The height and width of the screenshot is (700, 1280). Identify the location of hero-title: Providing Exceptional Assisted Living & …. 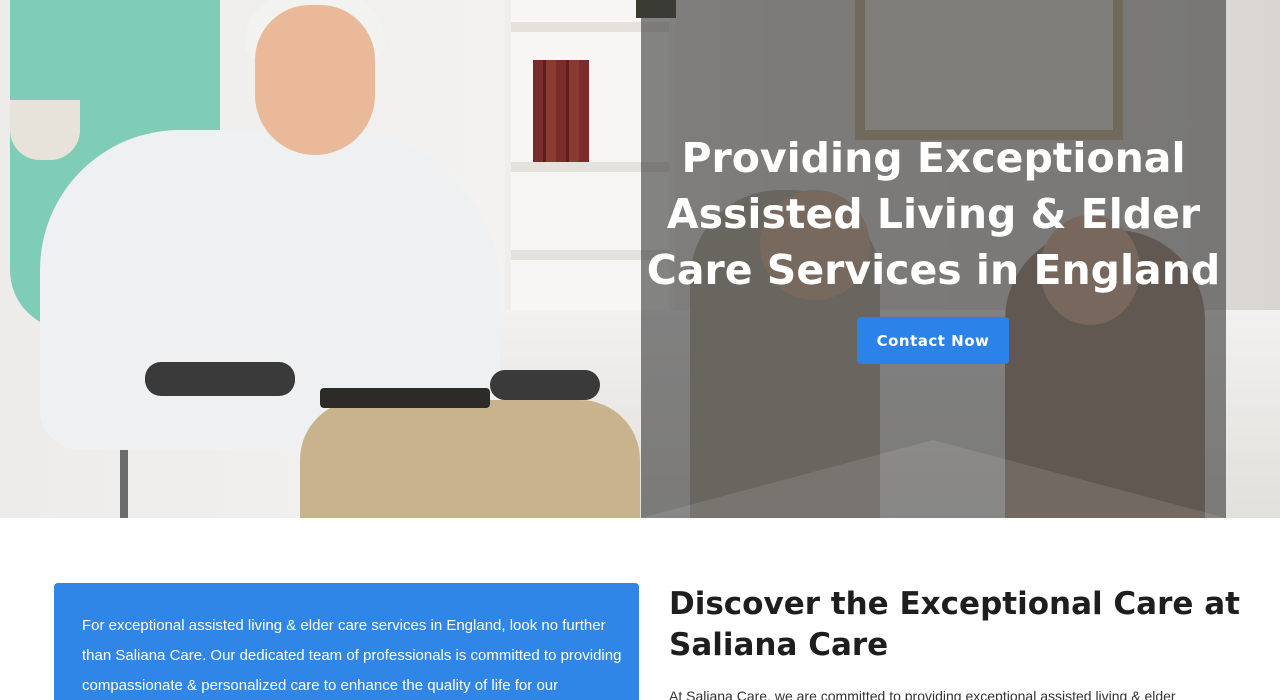
(933, 214).